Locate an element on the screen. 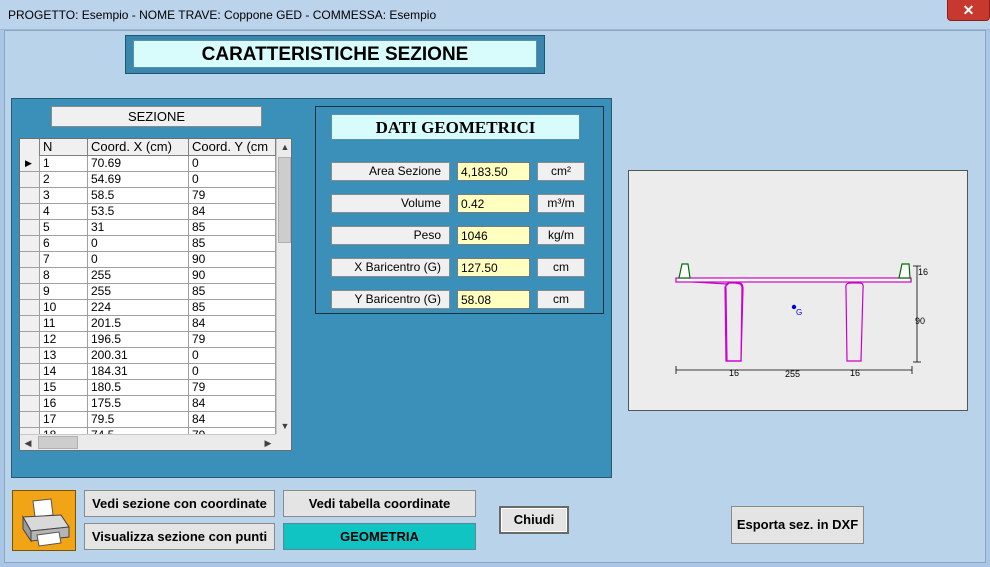 The height and width of the screenshot is (567, 990). x-centroid-value: 127.50 is located at coordinates (493, 267).